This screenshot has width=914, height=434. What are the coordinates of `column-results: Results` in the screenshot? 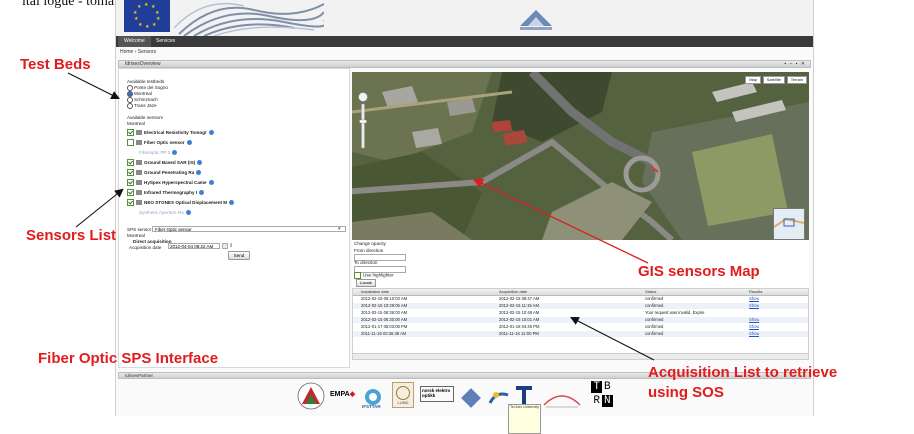 It's located at (755, 292).